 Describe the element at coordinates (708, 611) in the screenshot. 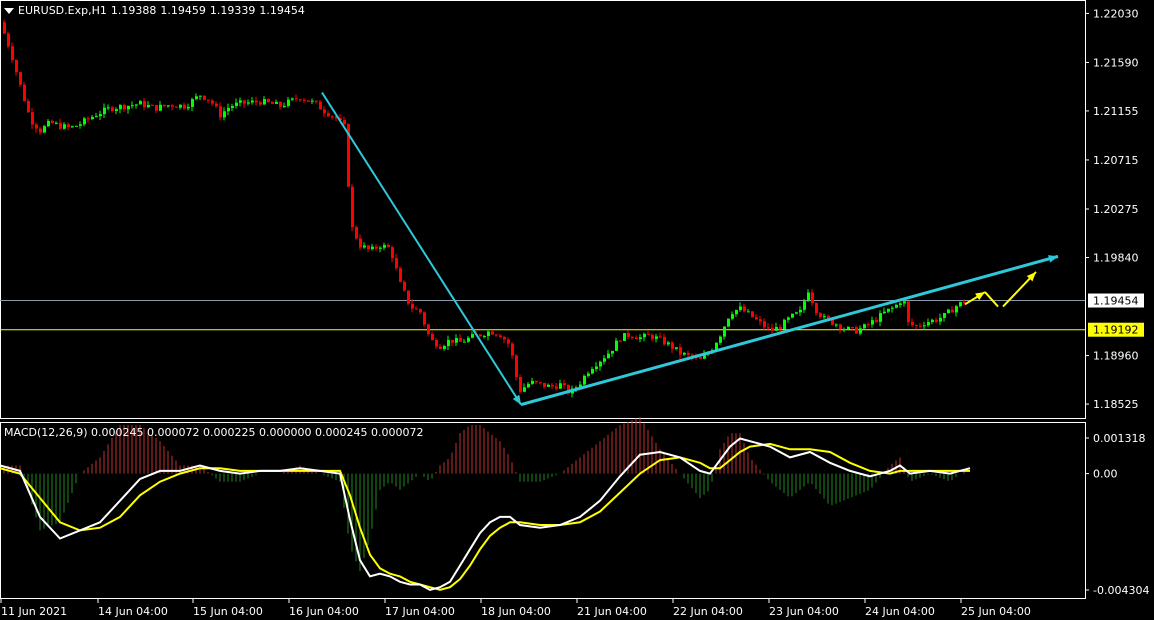

I see `time-axis-label: 22 Jun 04:00` at that location.